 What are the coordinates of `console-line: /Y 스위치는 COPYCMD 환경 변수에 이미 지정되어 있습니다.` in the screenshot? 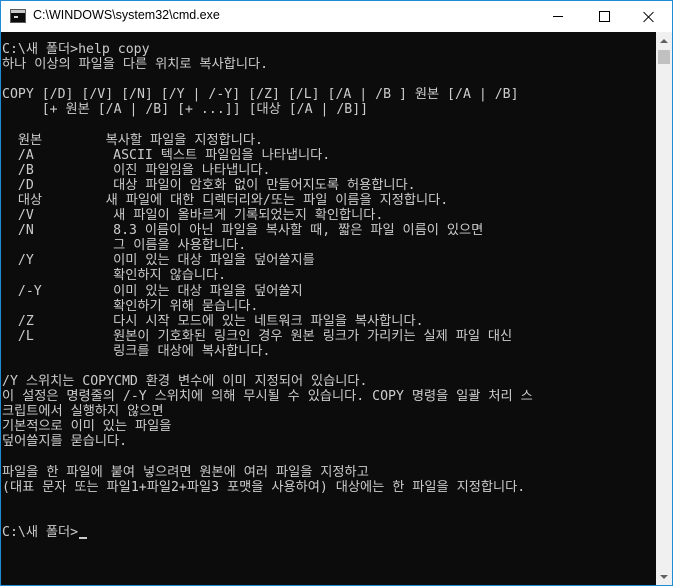 It's located at (185, 382).